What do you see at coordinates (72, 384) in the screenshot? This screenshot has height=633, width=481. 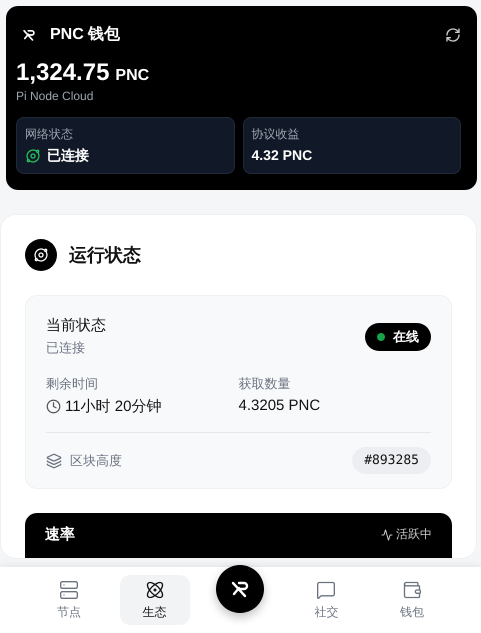 I see `metric-label: 剩余时间` at bounding box center [72, 384].